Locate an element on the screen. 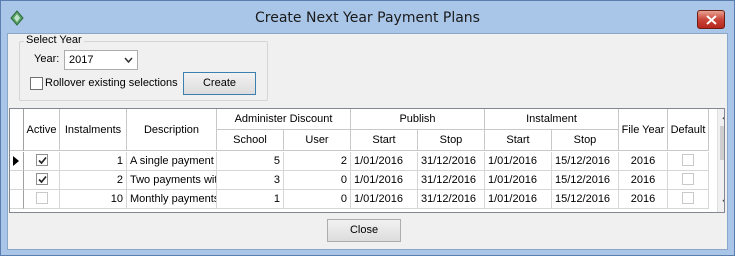 The height and width of the screenshot is (256, 735). table-cell-school: 1 is located at coordinates (250, 199).